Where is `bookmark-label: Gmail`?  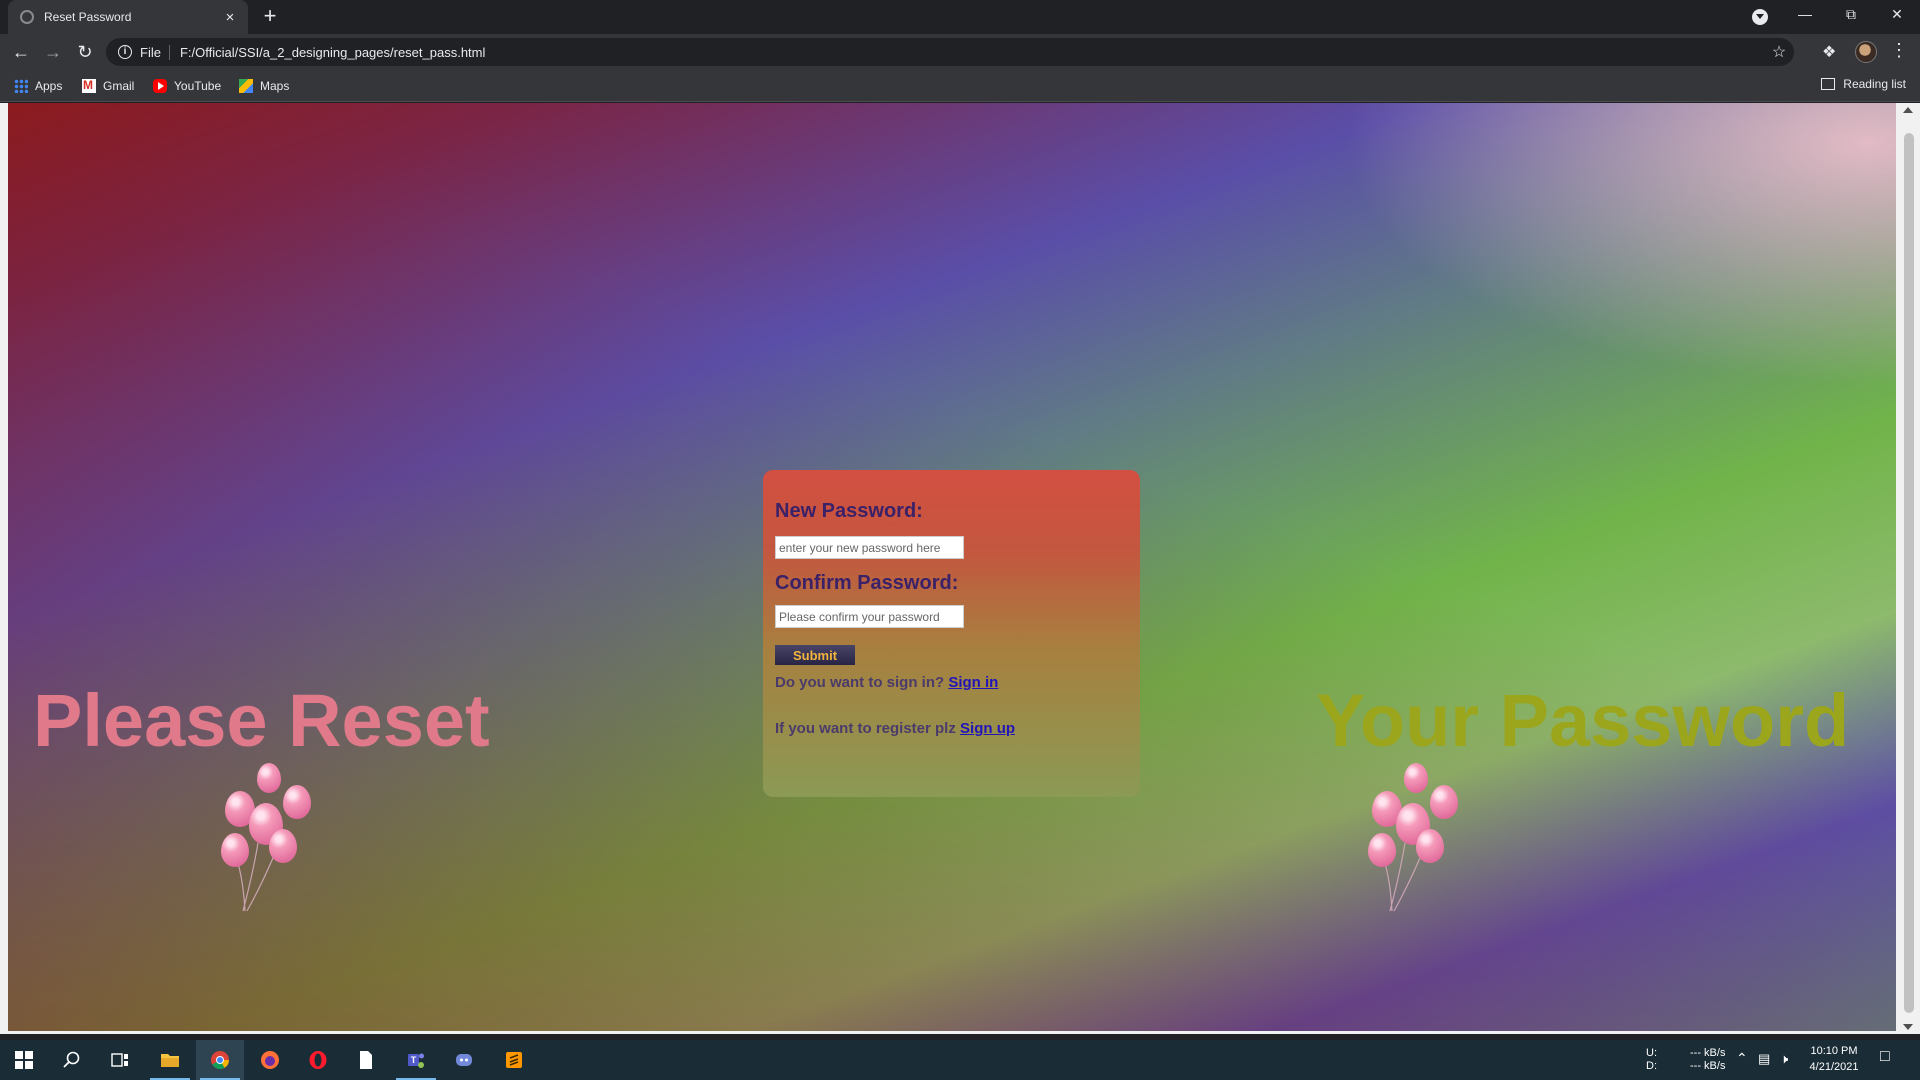
bookmark-label: Gmail is located at coordinates (119, 86).